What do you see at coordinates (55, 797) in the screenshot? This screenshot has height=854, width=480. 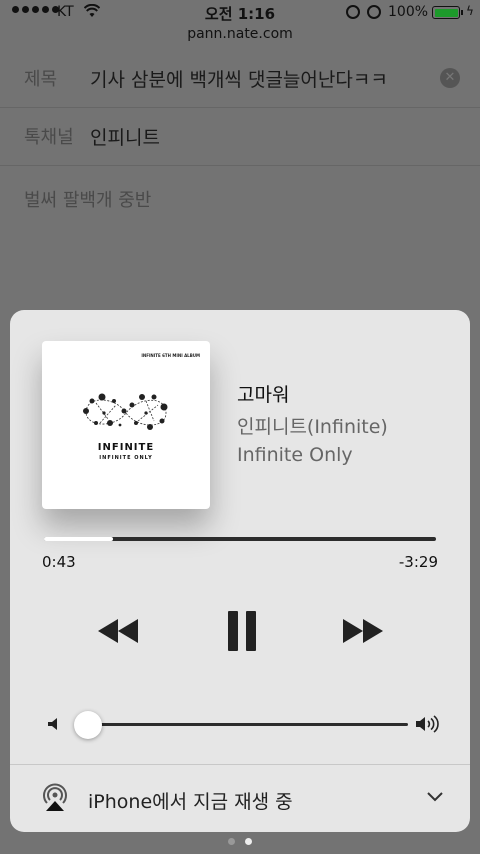 I see `airplay-icon` at bounding box center [55, 797].